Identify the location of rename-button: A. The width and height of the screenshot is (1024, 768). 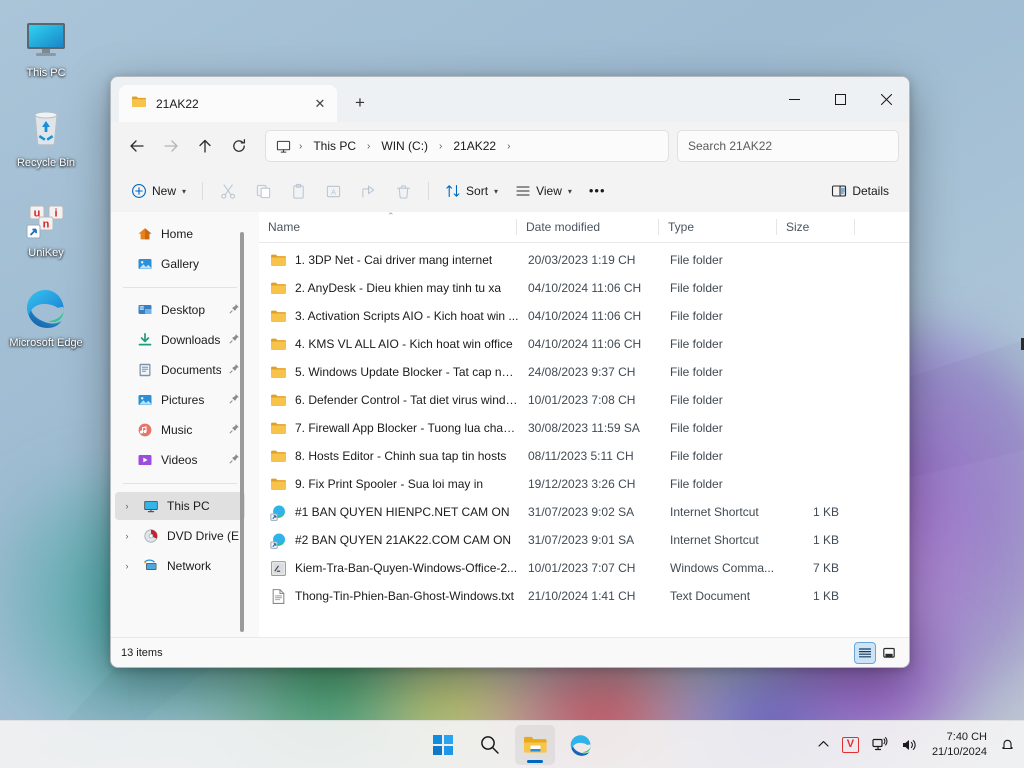
(333, 191).